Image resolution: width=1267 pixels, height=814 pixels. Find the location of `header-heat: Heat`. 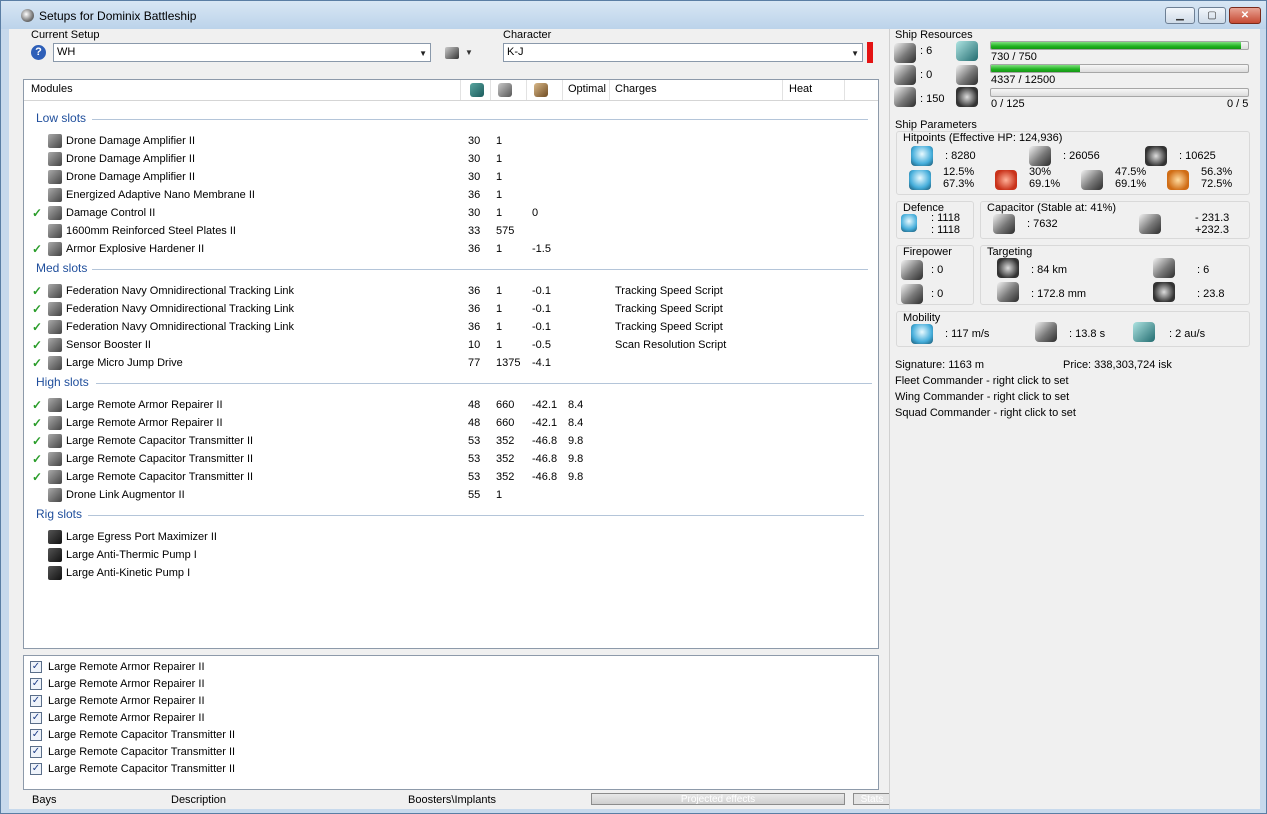

header-heat: Heat is located at coordinates (800, 89).